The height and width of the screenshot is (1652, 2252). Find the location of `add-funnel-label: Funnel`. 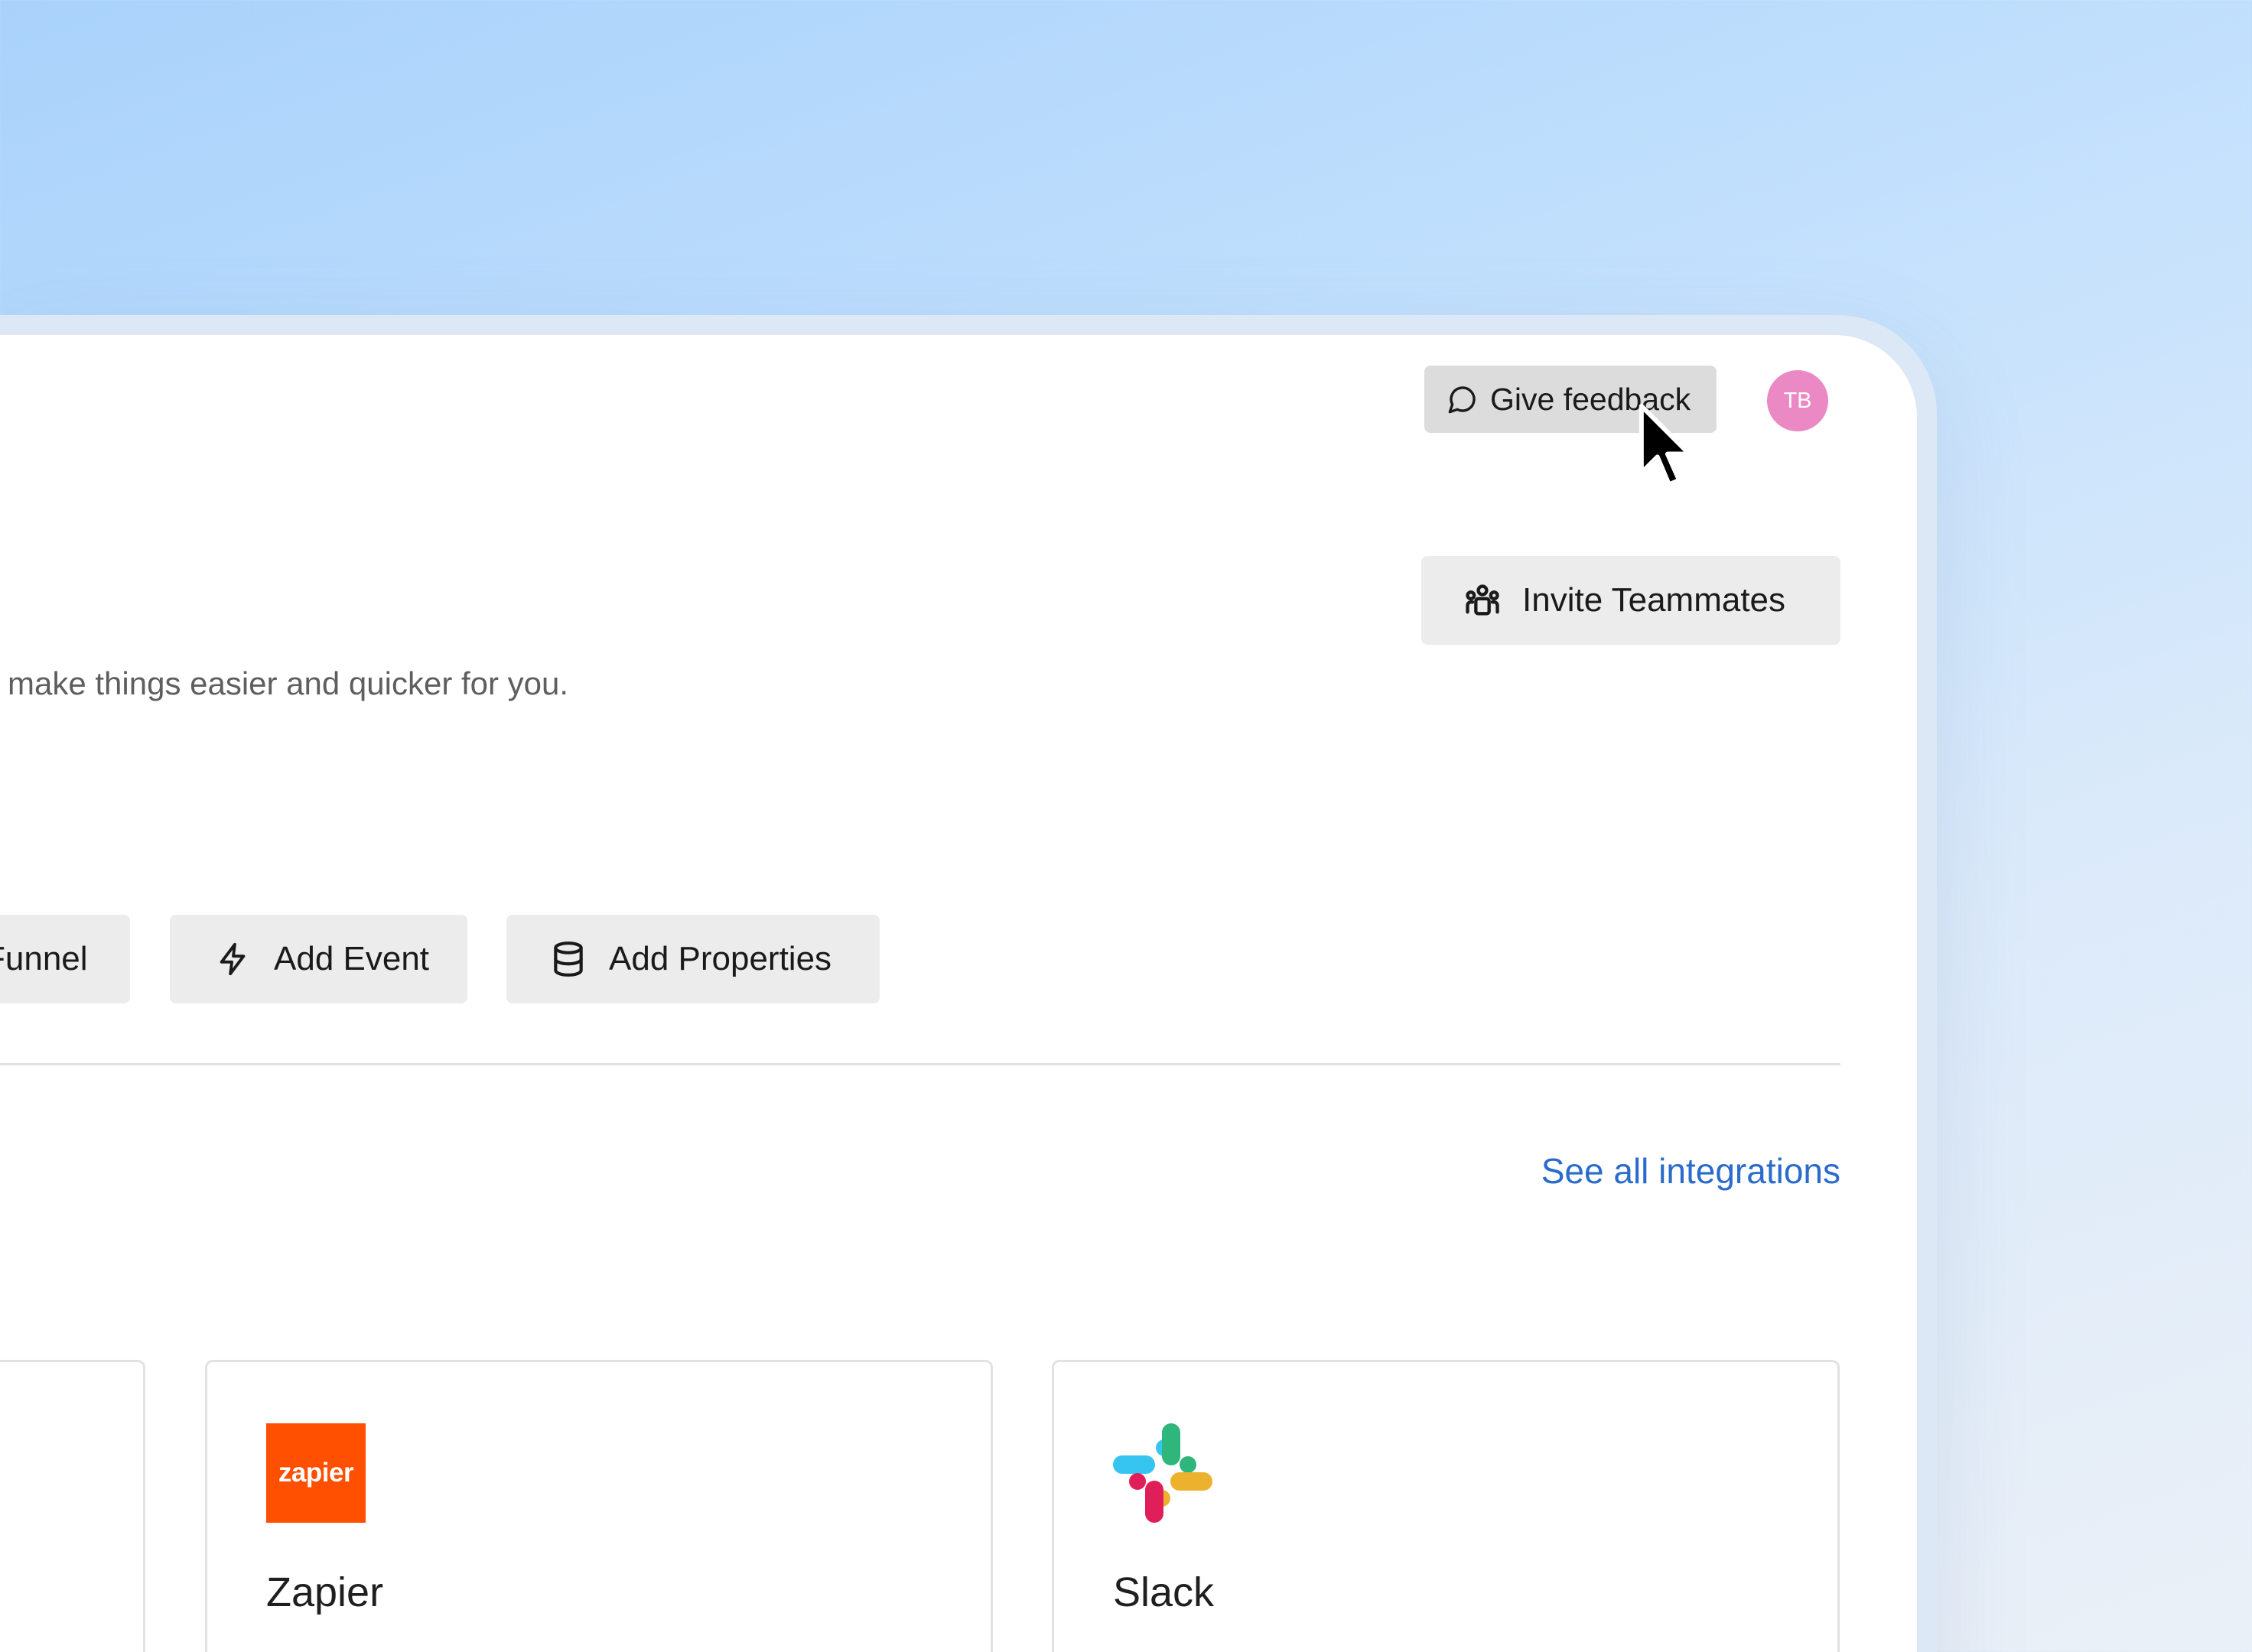

add-funnel-label: Funnel is located at coordinates (44, 958).